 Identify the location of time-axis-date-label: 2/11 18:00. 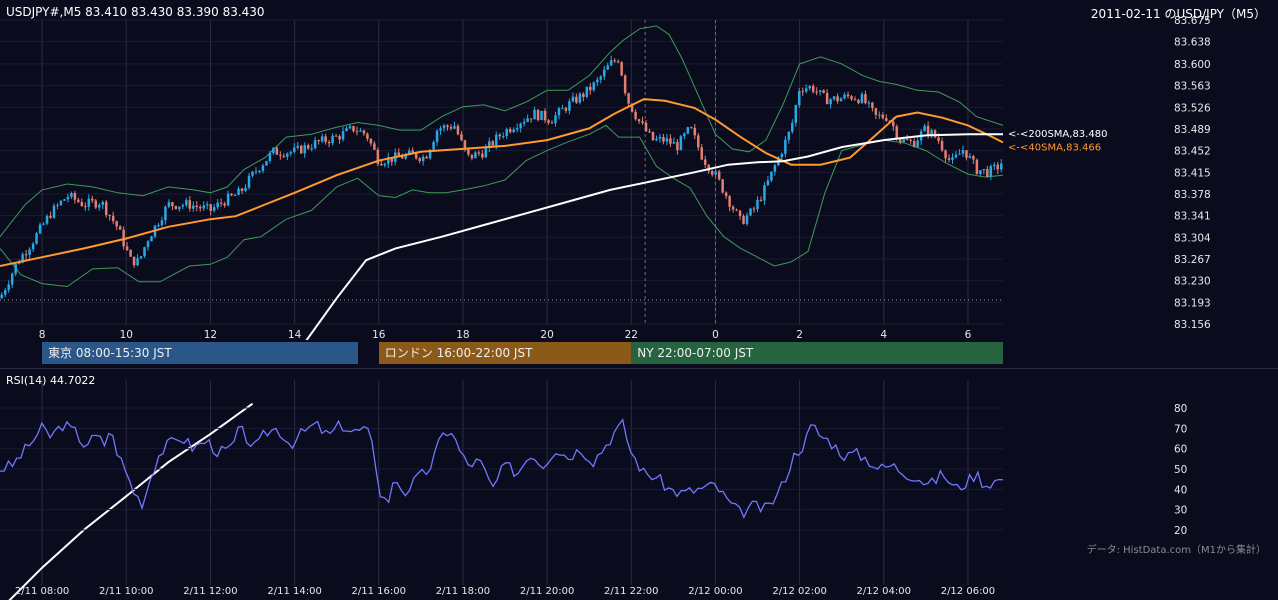
(463, 591).